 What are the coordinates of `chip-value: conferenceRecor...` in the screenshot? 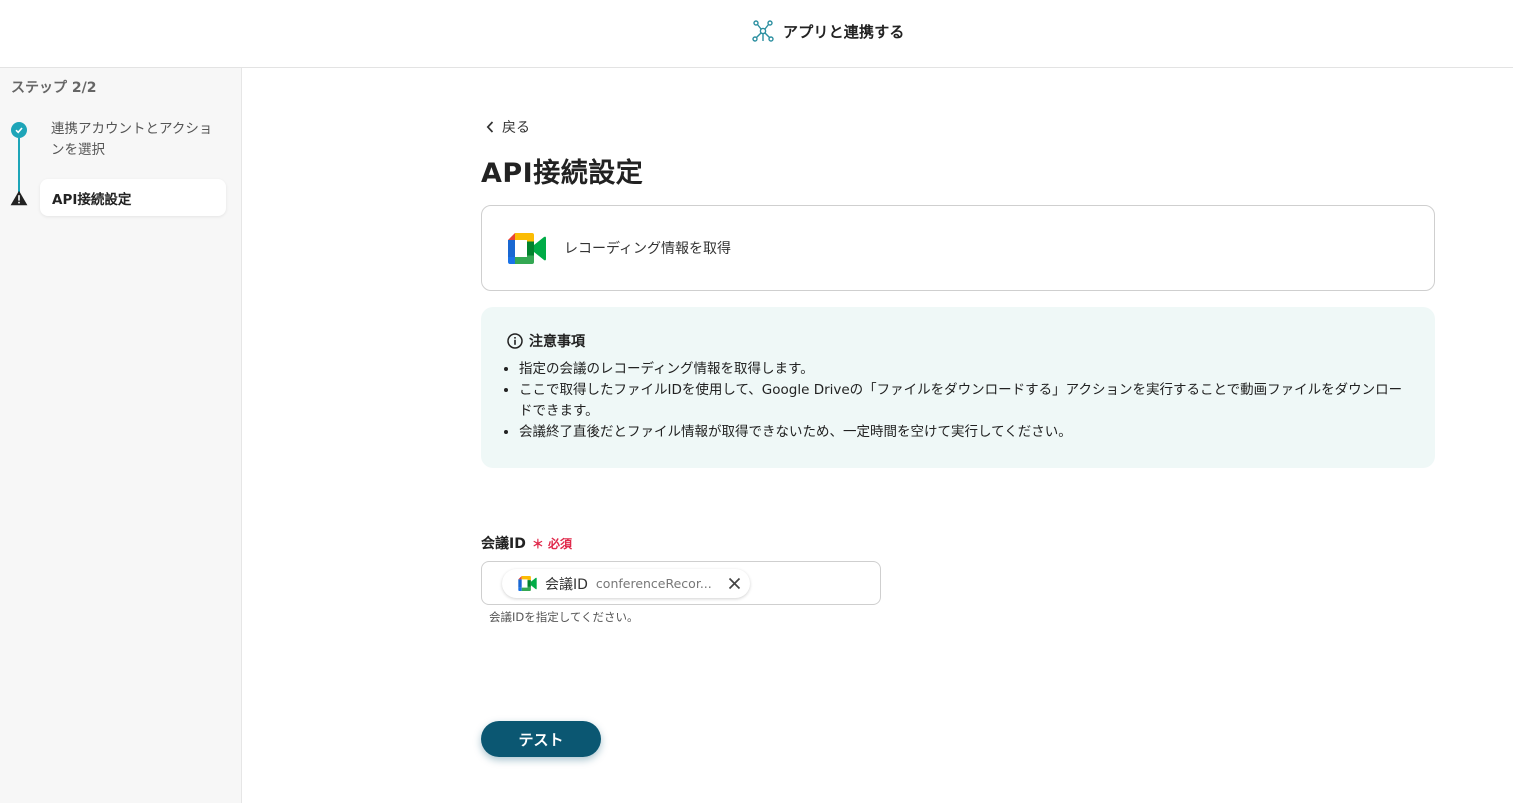 It's located at (653, 583).